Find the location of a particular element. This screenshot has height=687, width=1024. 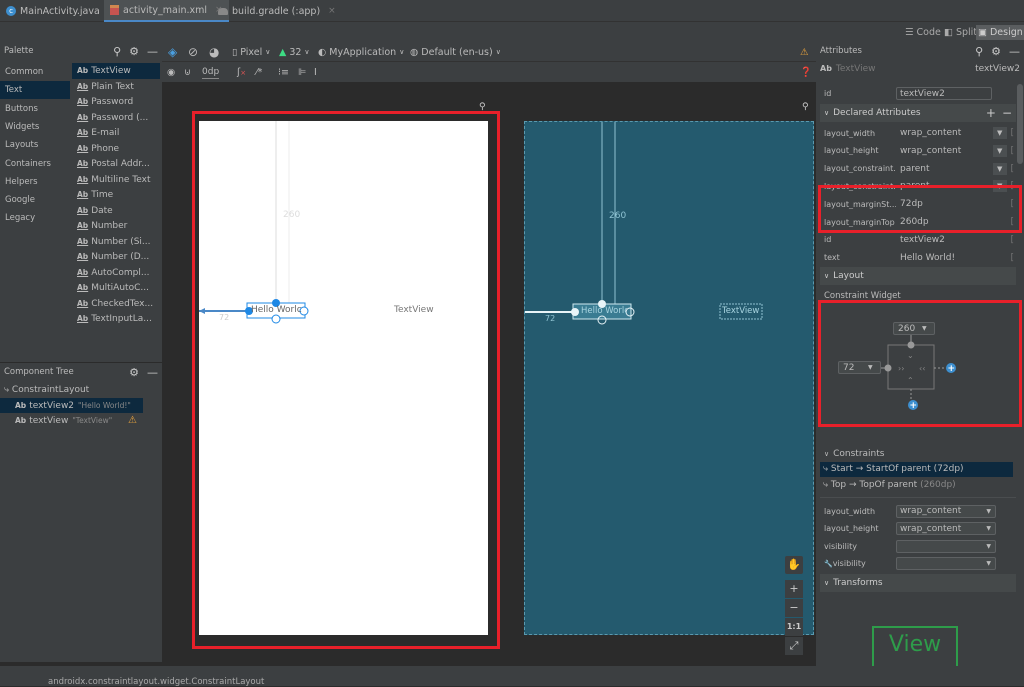

close-tab-icon: × is located at coordinates (332, 11).